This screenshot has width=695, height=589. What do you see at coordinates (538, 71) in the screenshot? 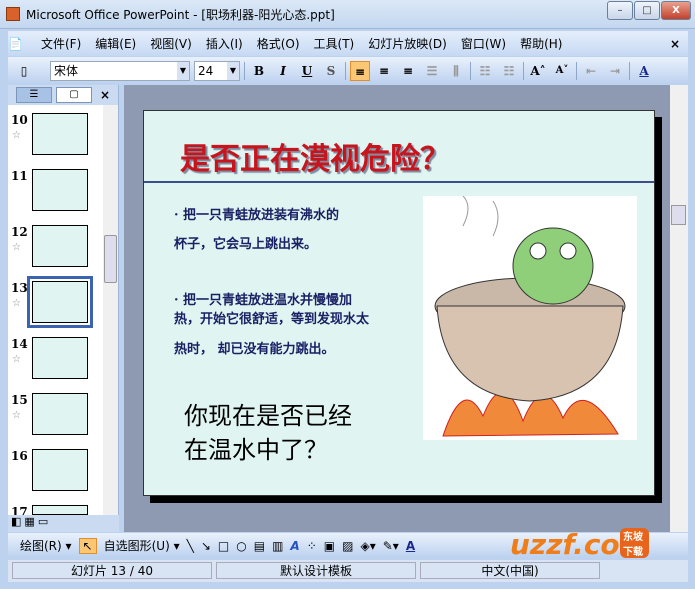
I see `increase-font-button: A˄` at bounding box center [538, 71].